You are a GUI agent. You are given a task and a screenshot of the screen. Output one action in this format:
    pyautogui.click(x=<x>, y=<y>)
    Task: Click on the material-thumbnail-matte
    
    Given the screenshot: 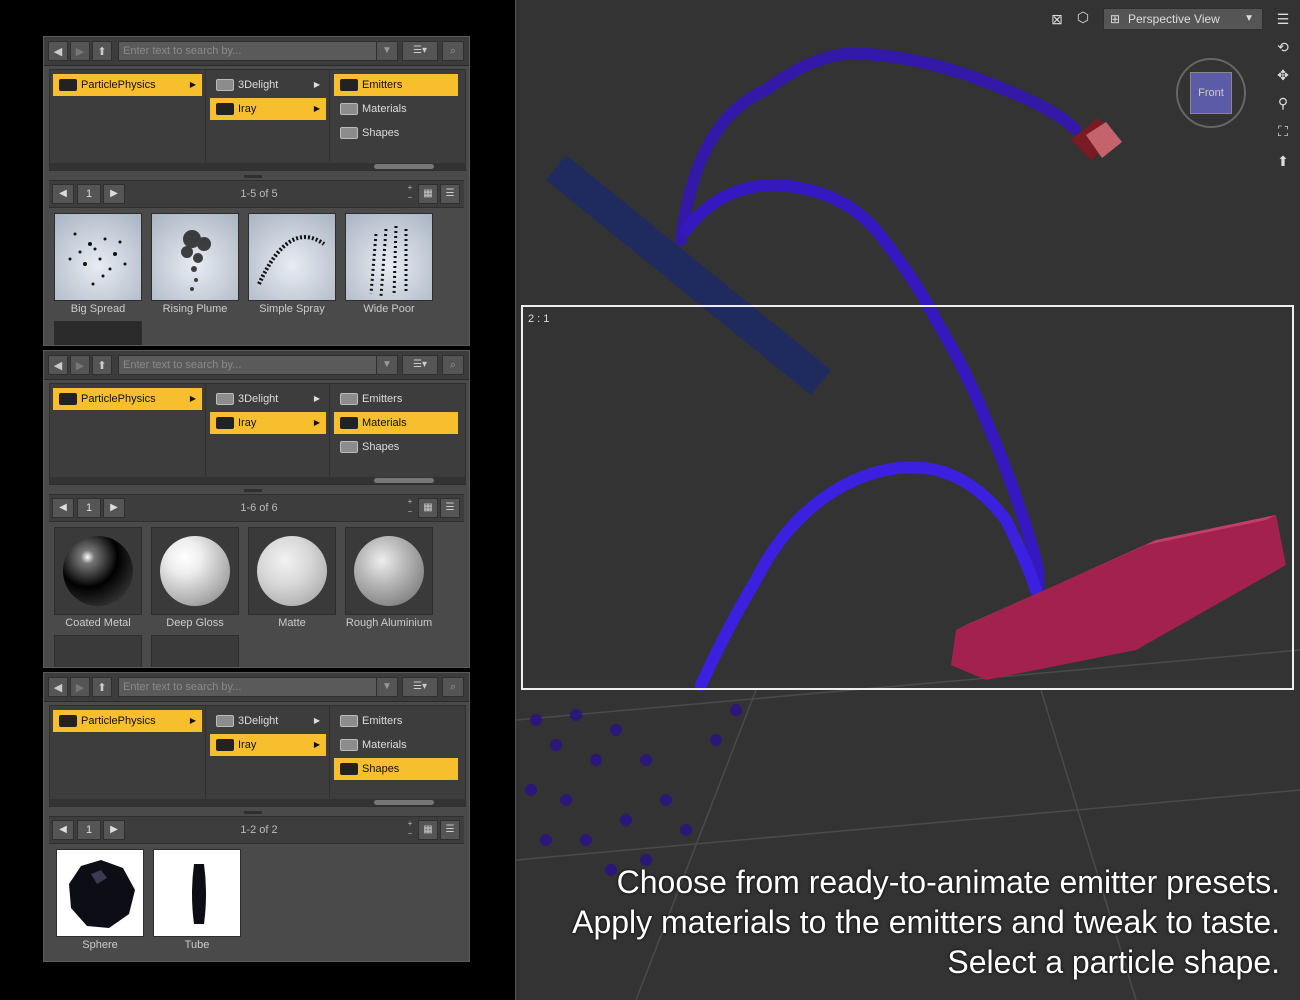 What is the action you would take?
    pyautogui.click(x=292, y=571)
    